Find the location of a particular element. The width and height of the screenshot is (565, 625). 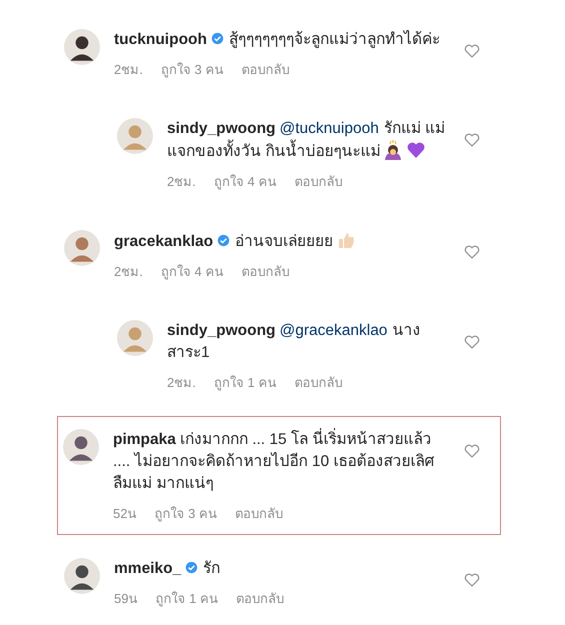

comment-text: mmeiko_ รัก is located at coordinates (168, 569).